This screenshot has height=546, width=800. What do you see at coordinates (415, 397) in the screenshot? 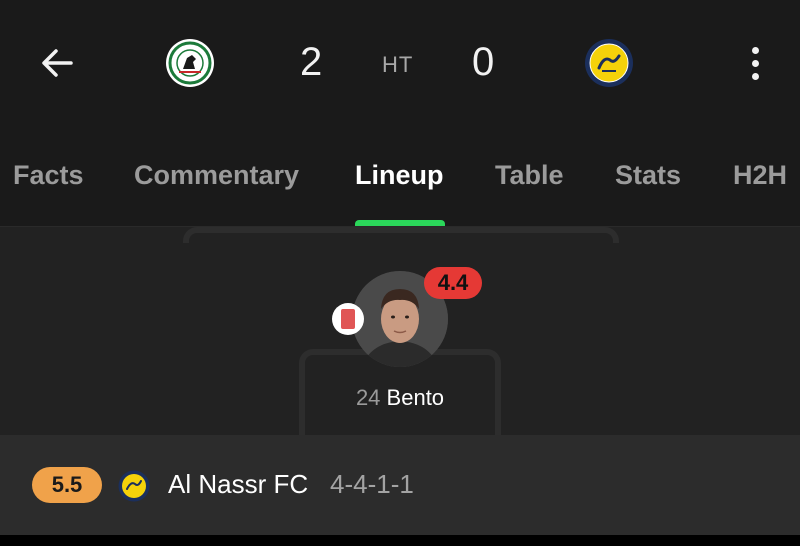
I see `player-name: Bento` at bounding box center [415, 397].